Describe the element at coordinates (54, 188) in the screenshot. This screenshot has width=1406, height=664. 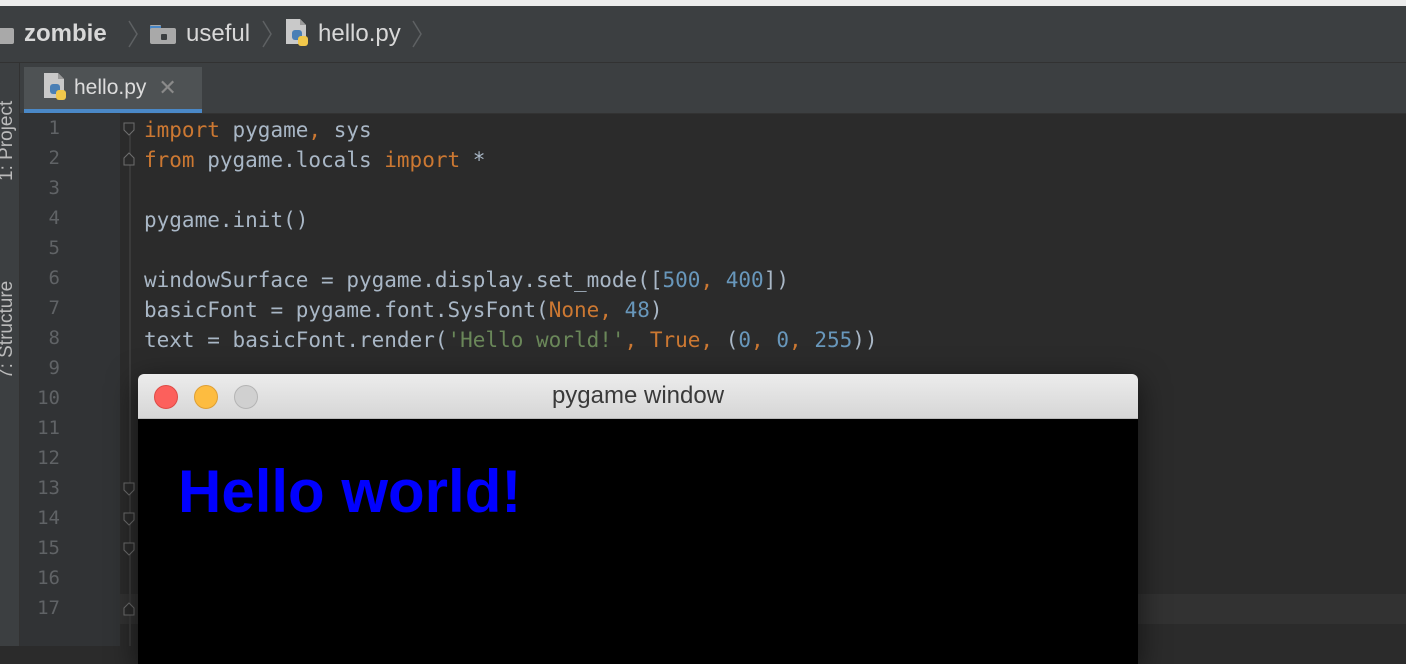
I see `line-number: 3` at that location.